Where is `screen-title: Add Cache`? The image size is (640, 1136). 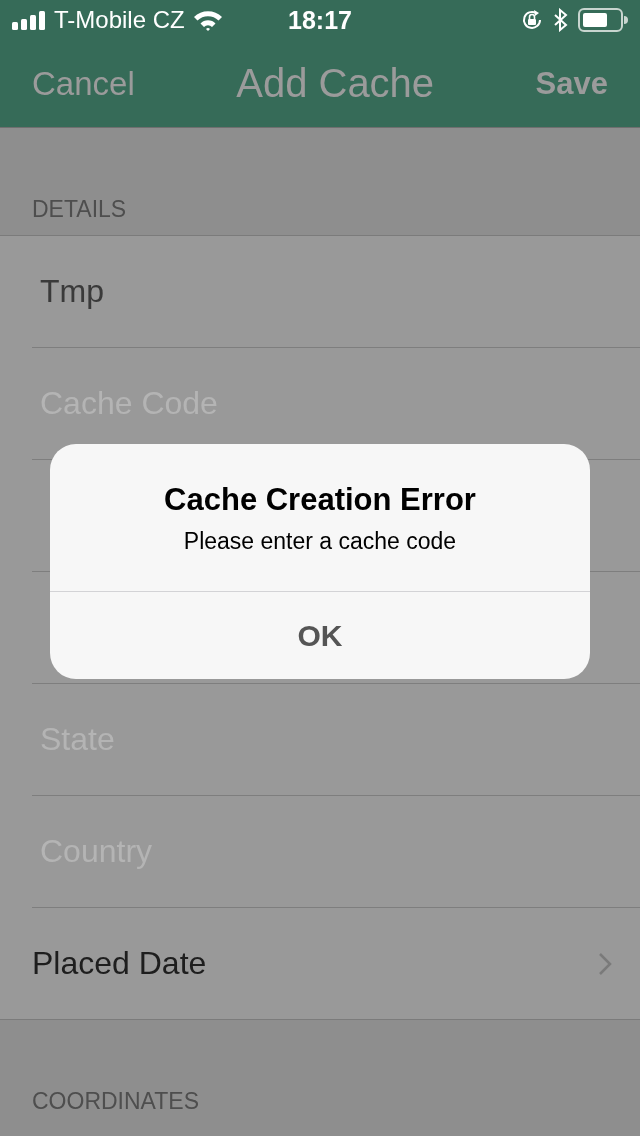 screen-title: Add Cache is located at coordinates (335, 83).